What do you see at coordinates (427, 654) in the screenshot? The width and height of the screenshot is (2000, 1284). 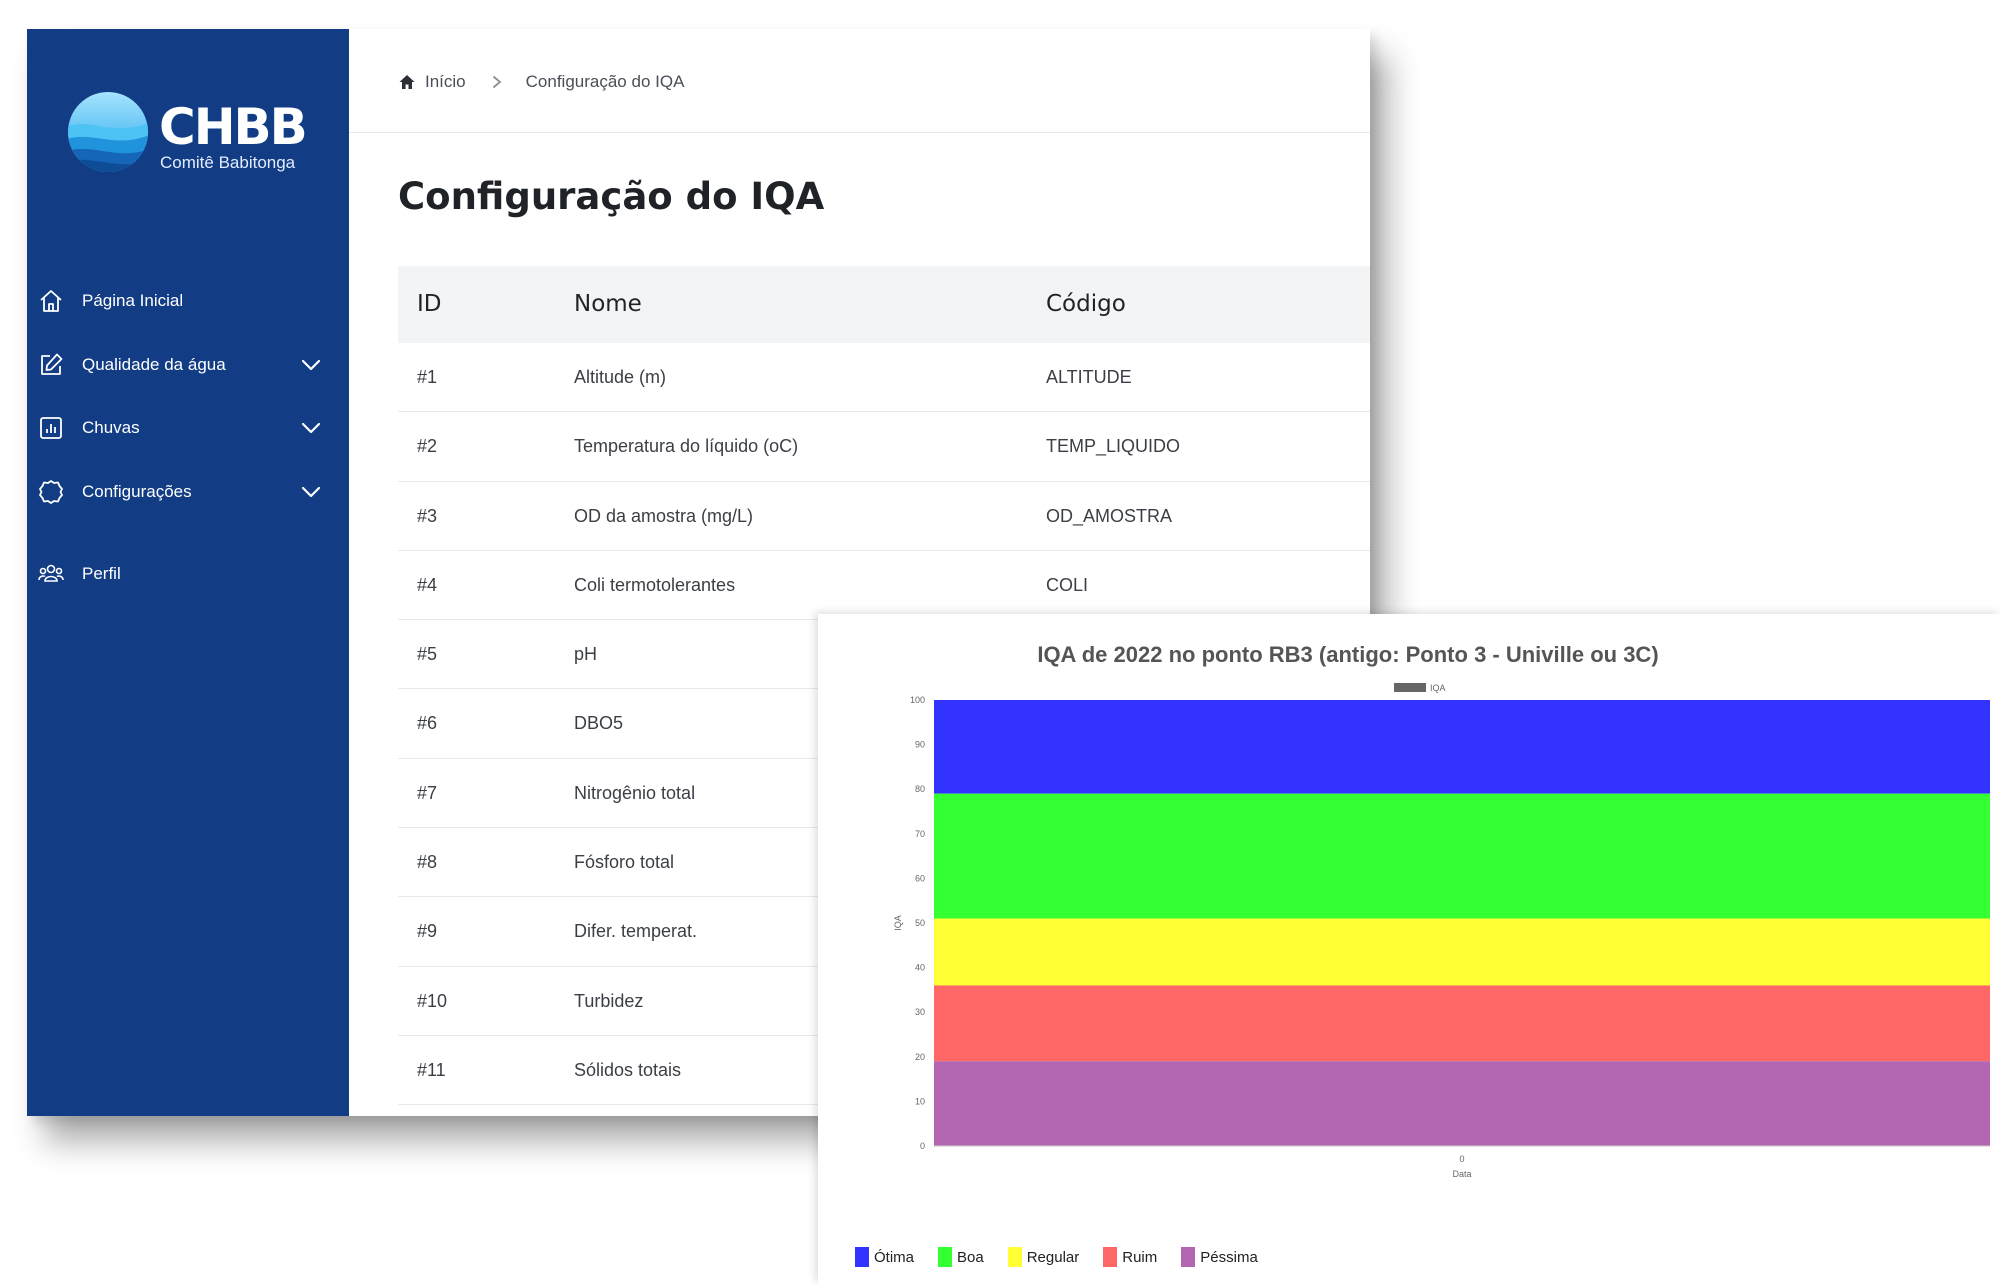 I see `cell-id: #5` at bounding box center [427, 654].